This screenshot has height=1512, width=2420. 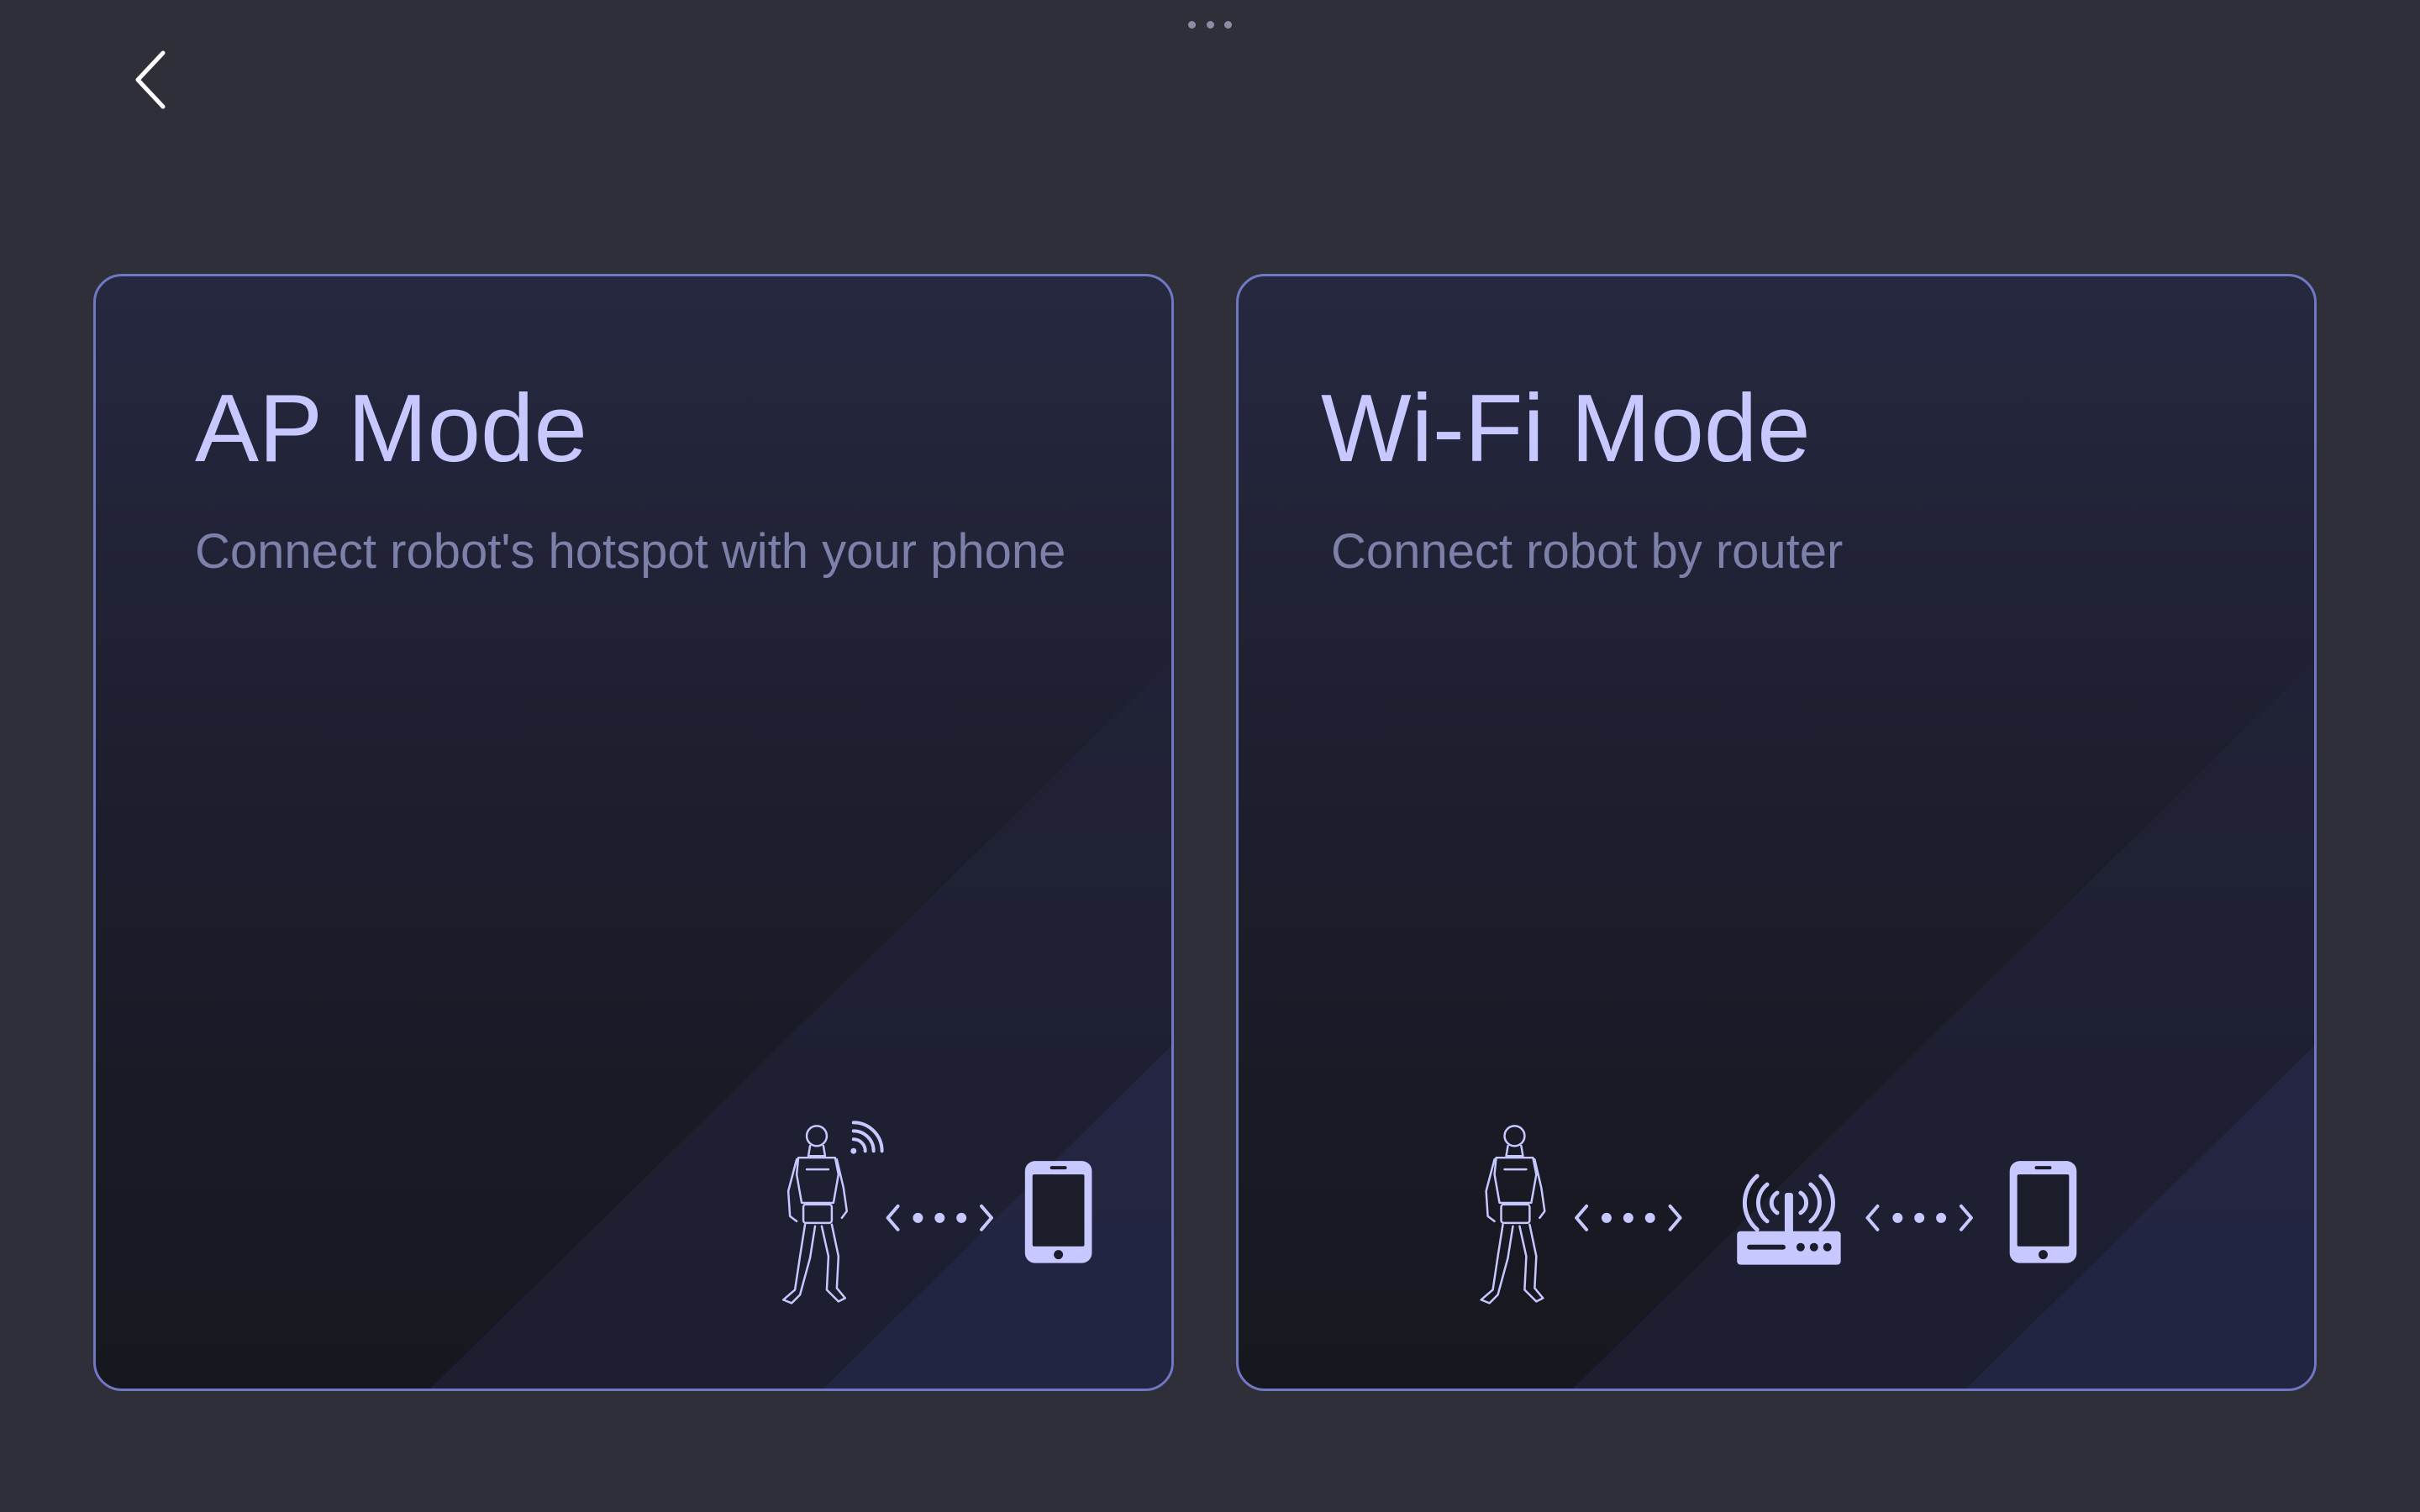 I want to click on wifi-mode-title: Wi-Fi Mode, so click(x=1566, y=428).